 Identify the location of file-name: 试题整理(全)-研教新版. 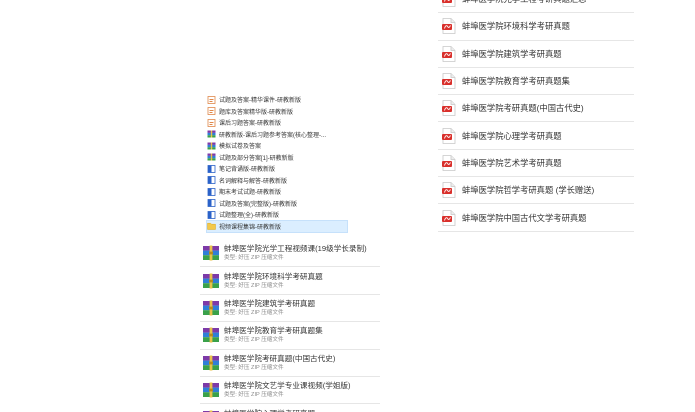
(249, 216).